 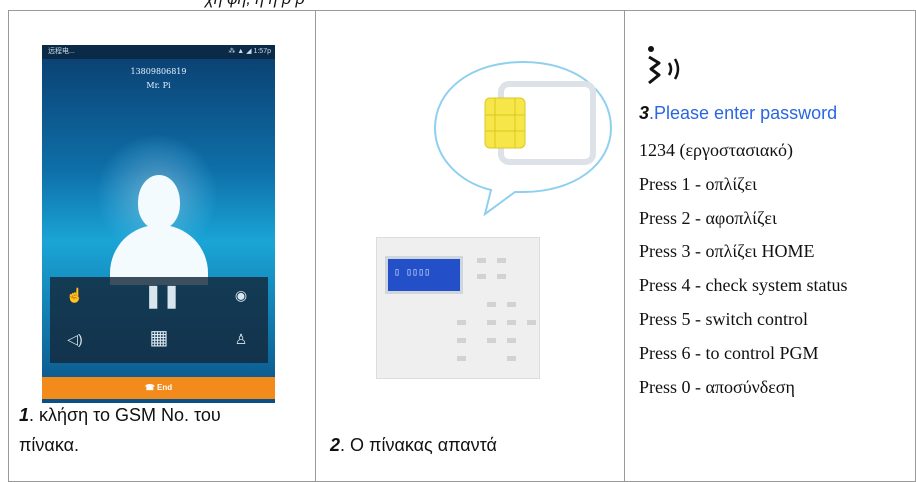 What do you see at coordinates (716, 150) in the screenshot?
I see `command-line: 1234 (εργοστασιακό)` at bounding box center [716, 150].